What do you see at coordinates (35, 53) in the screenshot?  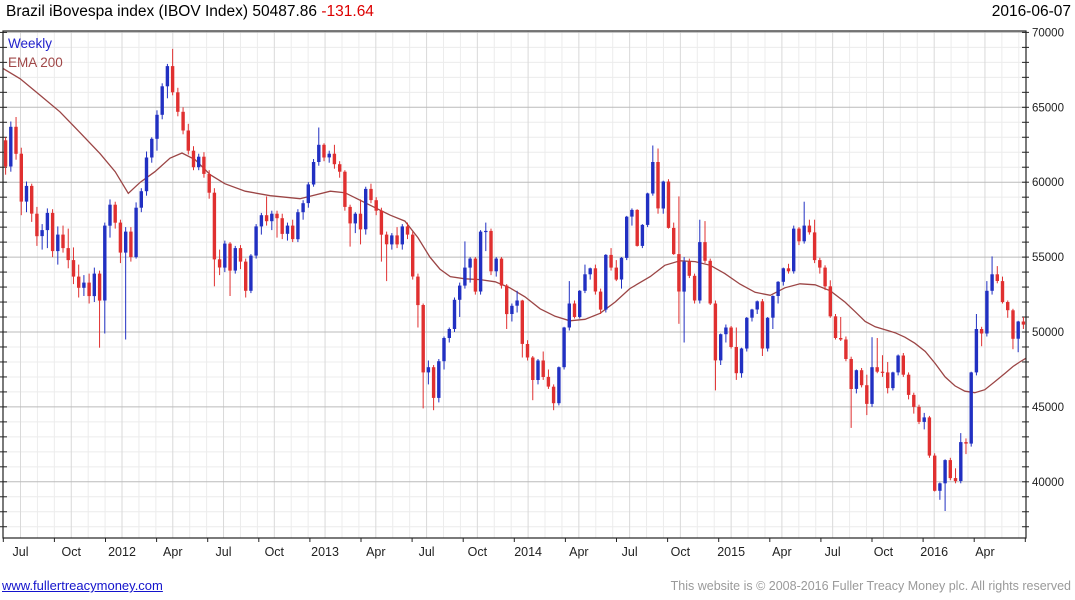 I see `chart-legend: Weekly EMA 200` at bounding box center [35, 53].